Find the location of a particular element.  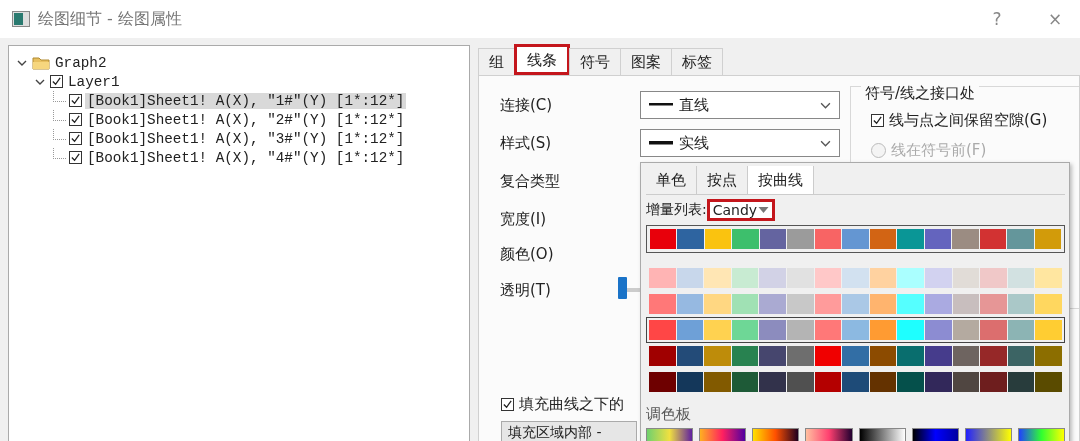

tab: 组 is located at coordinates (496, 61).